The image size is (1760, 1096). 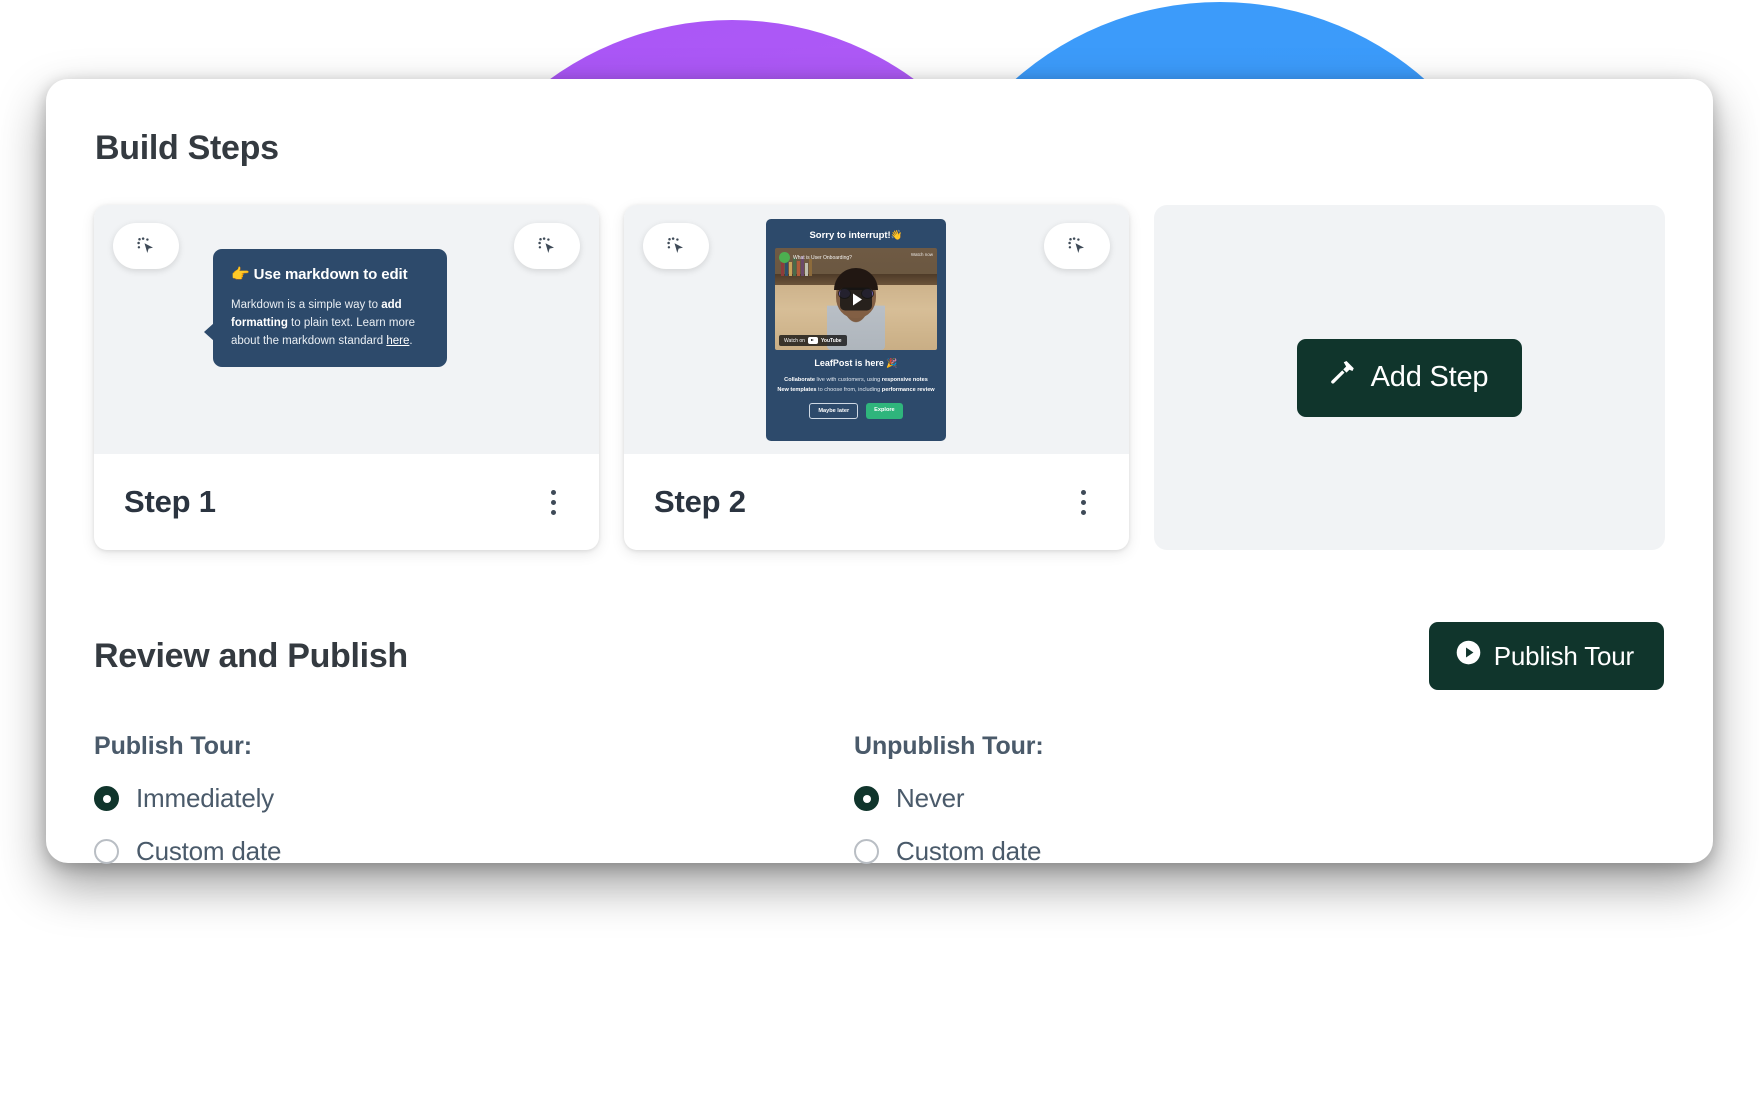 I want to click on hammer-icon, so click(x=1342, y=378).